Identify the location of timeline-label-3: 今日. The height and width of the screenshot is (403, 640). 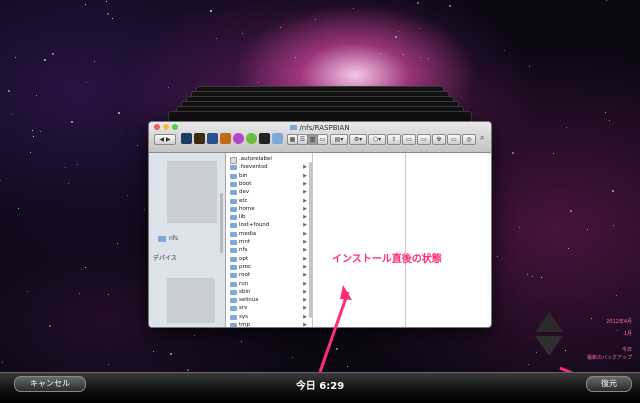
(627, 349).